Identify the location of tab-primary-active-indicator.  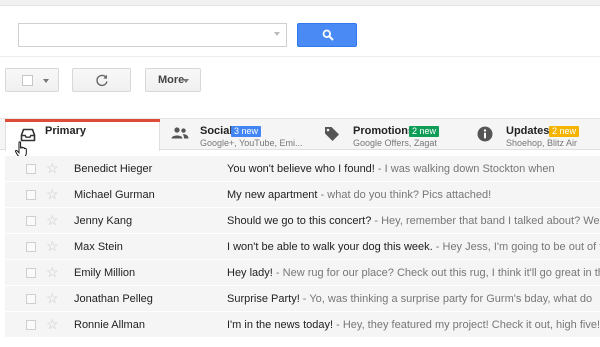
(82, 120).